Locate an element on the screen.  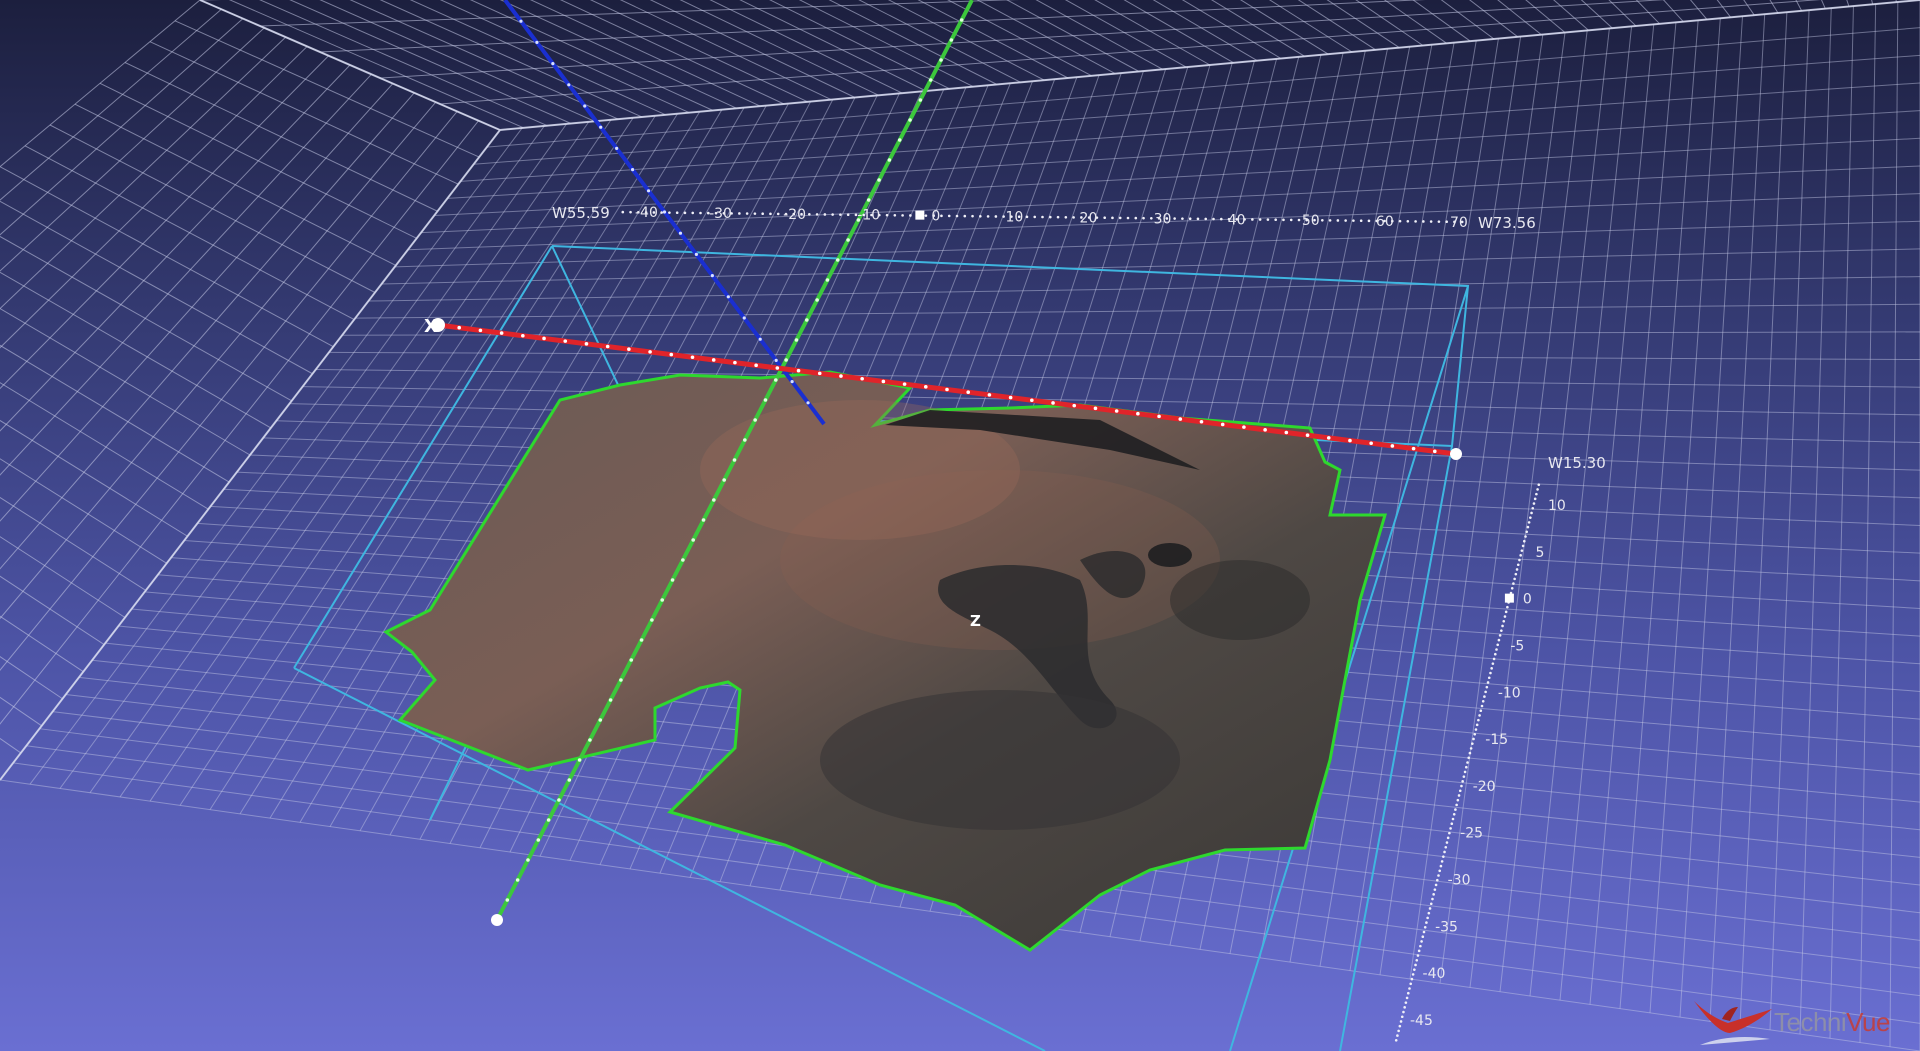
y-axis-endpoint-handle is located at coordinates (497, 920).